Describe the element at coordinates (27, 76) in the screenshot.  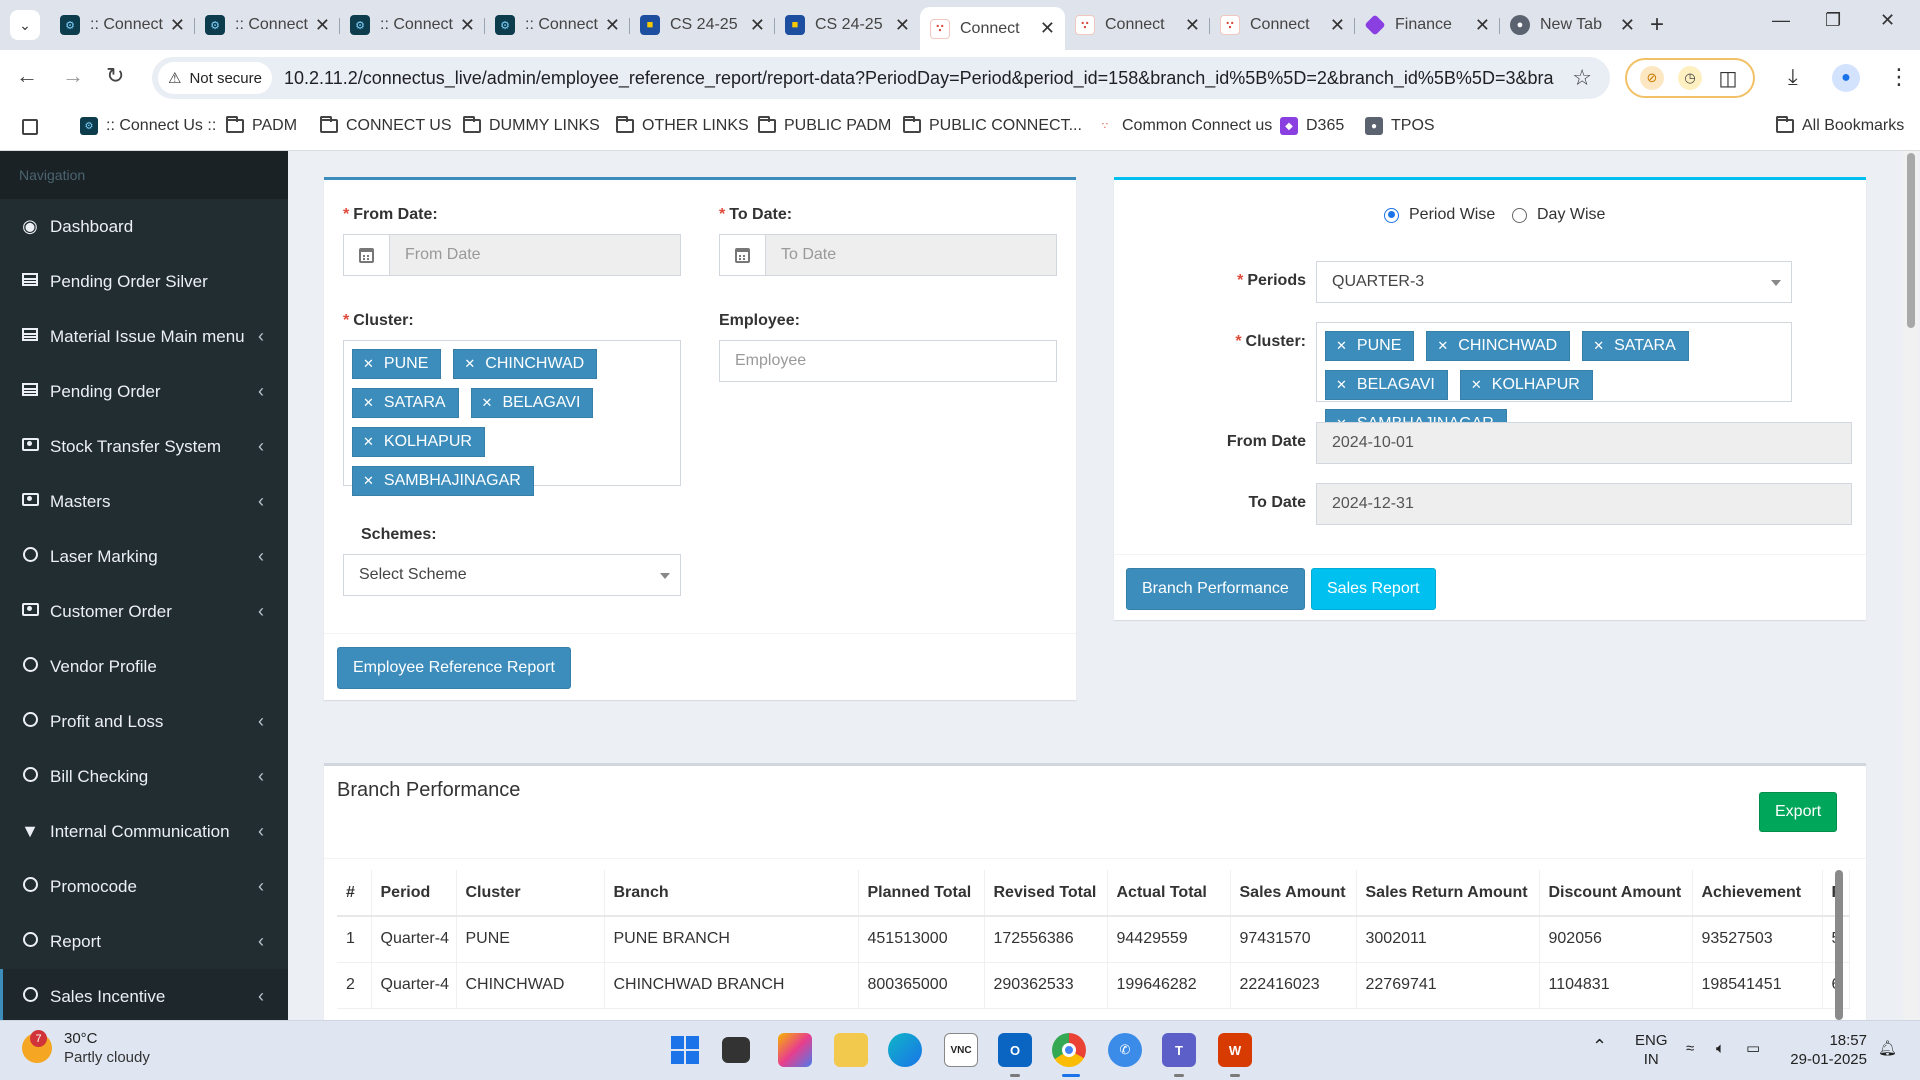
I see `back-button: ←` at that location.